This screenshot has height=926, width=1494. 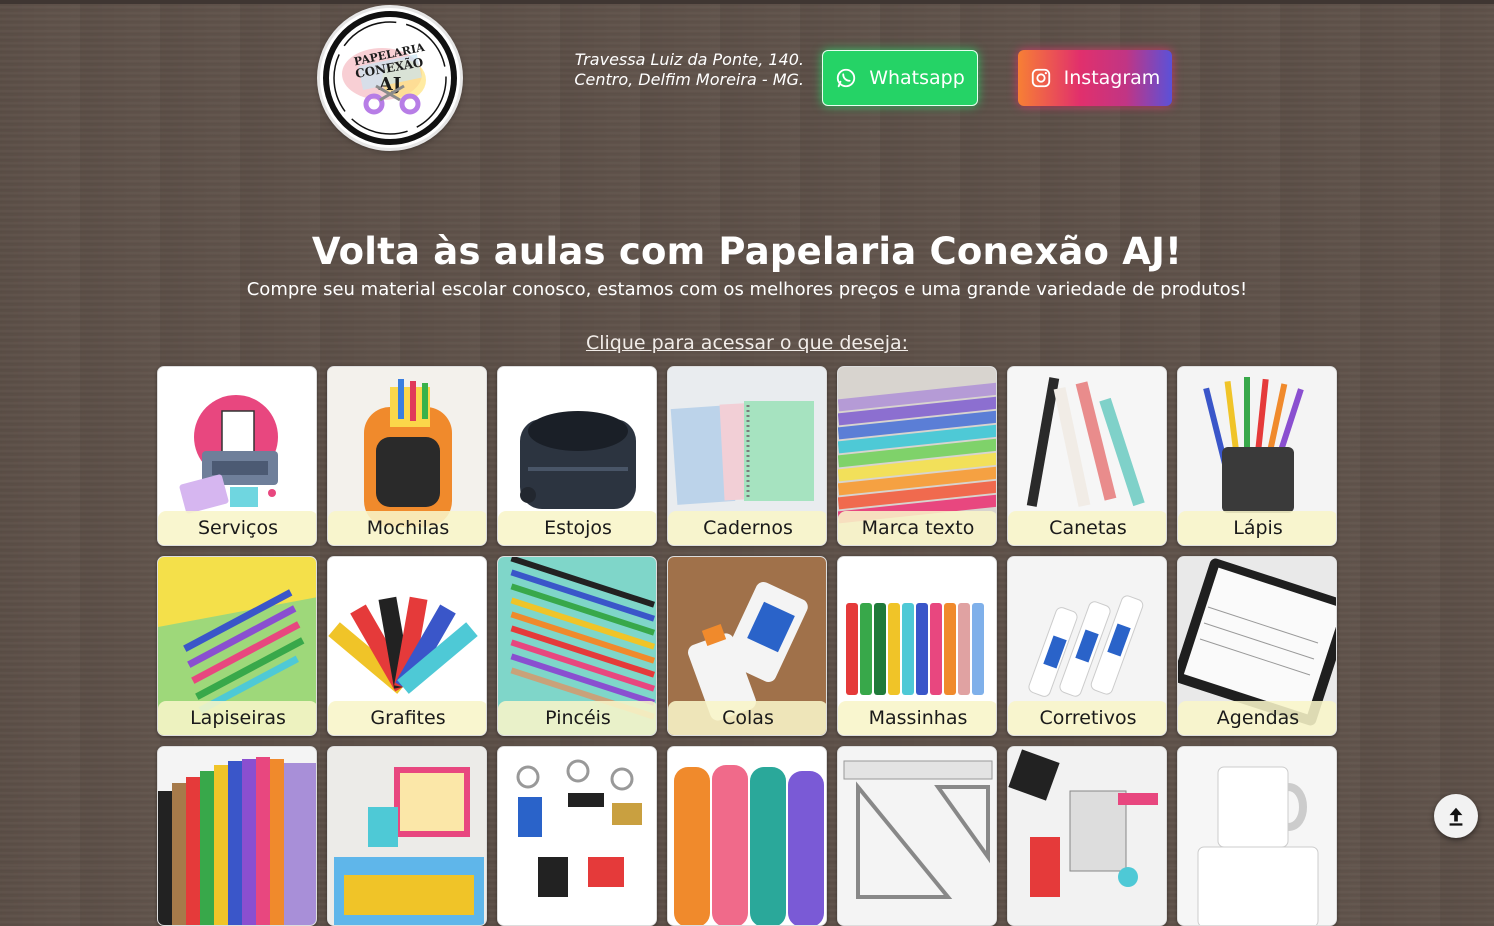 I want to click on mug-icon, so click(x=1257, y=836).